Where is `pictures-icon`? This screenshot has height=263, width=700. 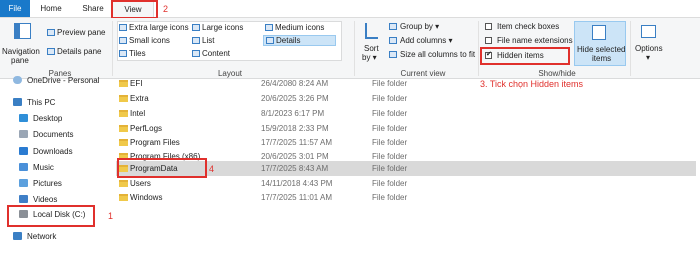 pictures-icon is located at coordinates (23, 183).